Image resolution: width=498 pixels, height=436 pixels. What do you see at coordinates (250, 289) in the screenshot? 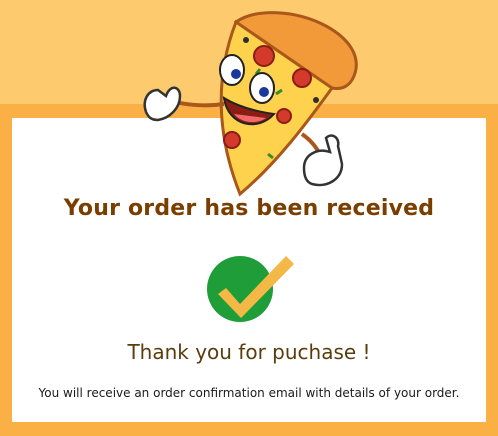
I see `checkmark-circle-icon` at bounding box center [250, 289].